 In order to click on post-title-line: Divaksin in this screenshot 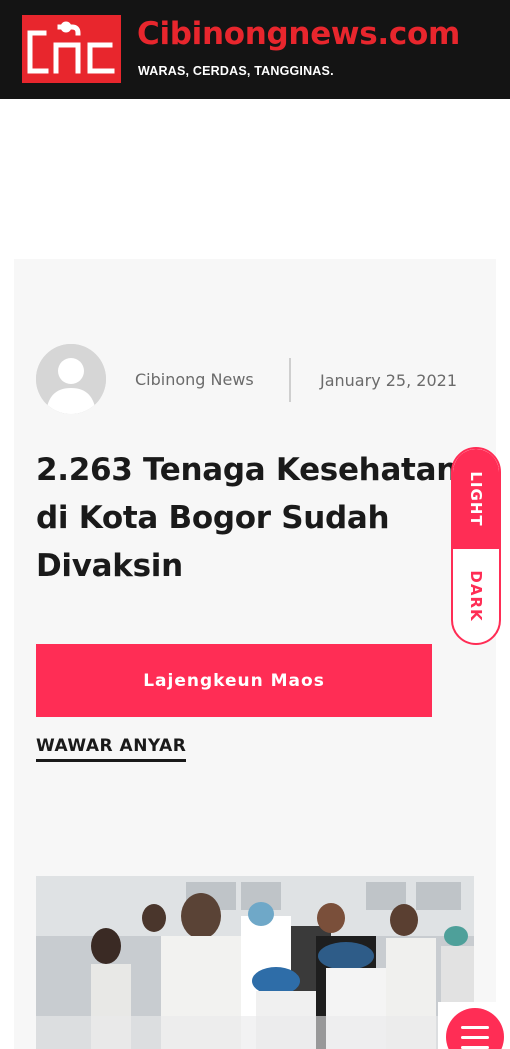, I will do `click(109, 566)`.